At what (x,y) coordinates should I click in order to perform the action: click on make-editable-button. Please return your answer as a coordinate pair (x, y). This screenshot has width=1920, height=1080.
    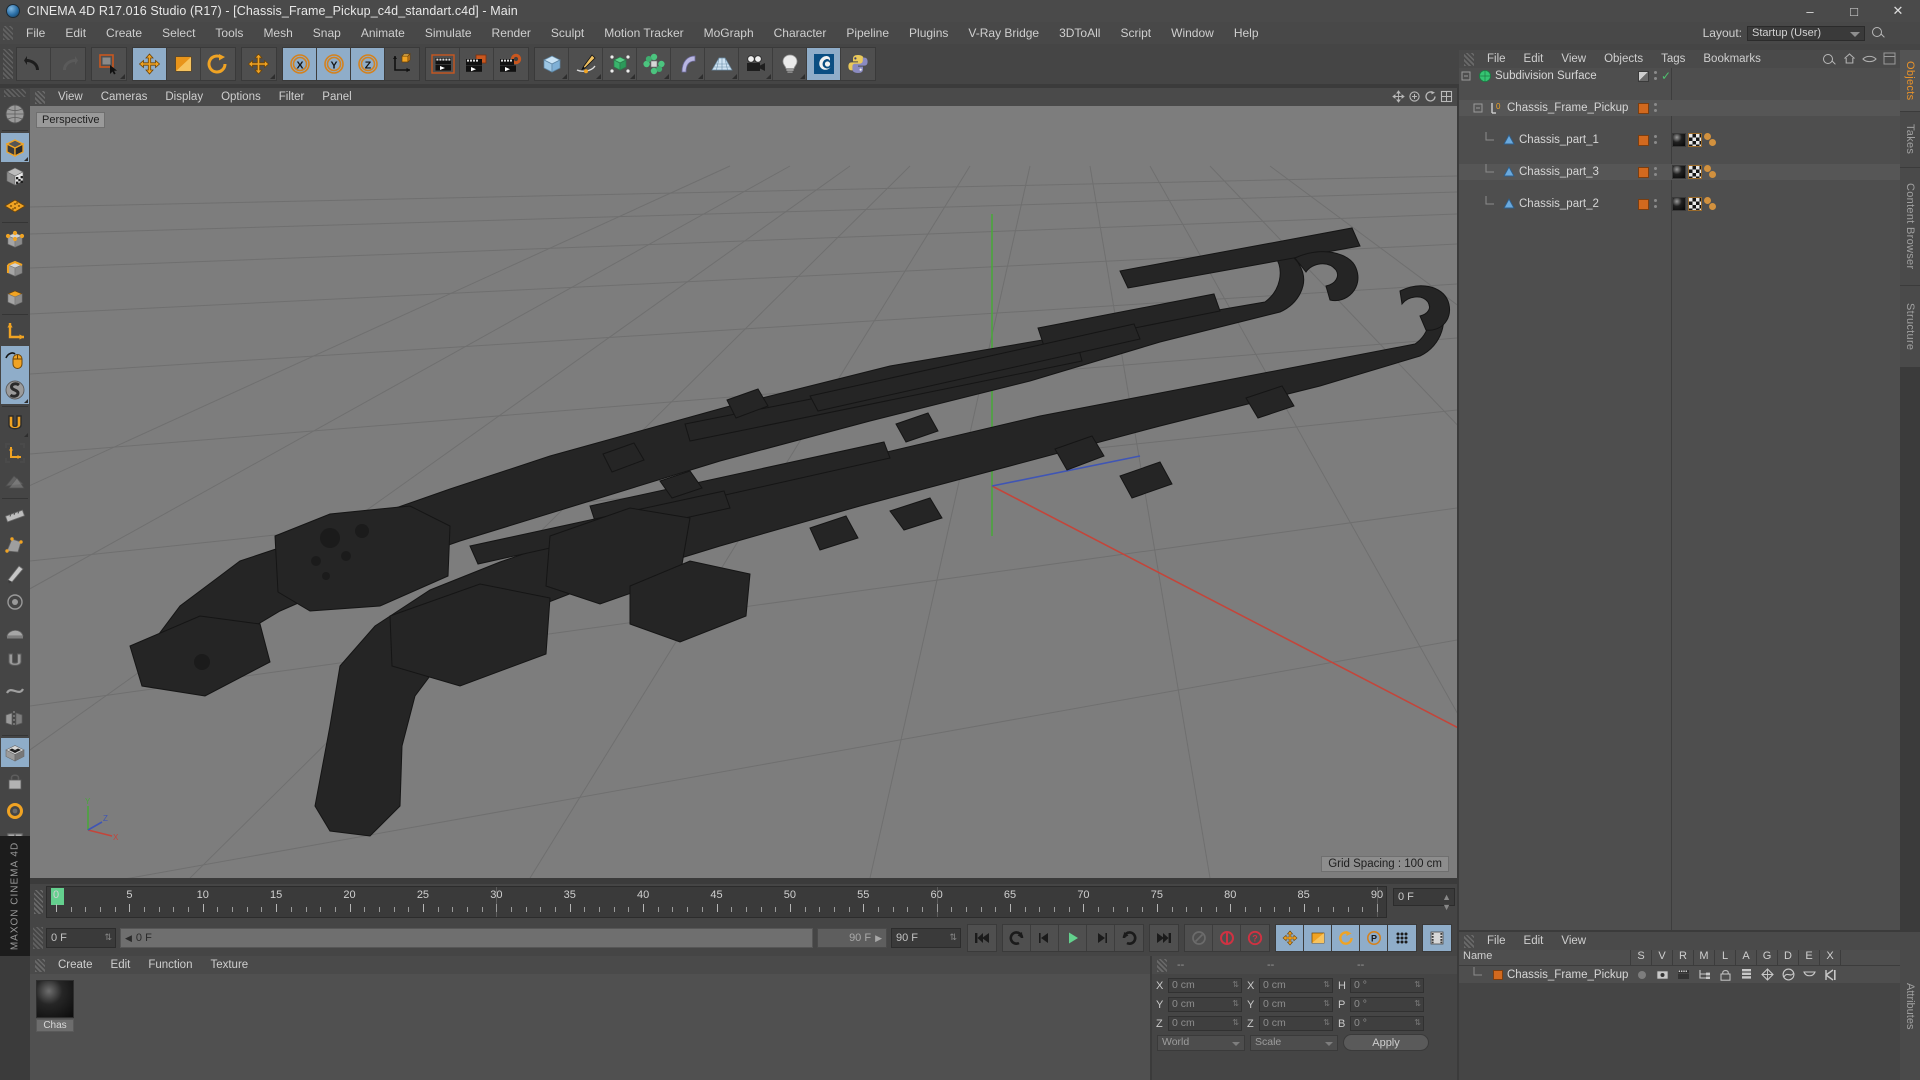
    Looking at the image, I should click on (15, 113).